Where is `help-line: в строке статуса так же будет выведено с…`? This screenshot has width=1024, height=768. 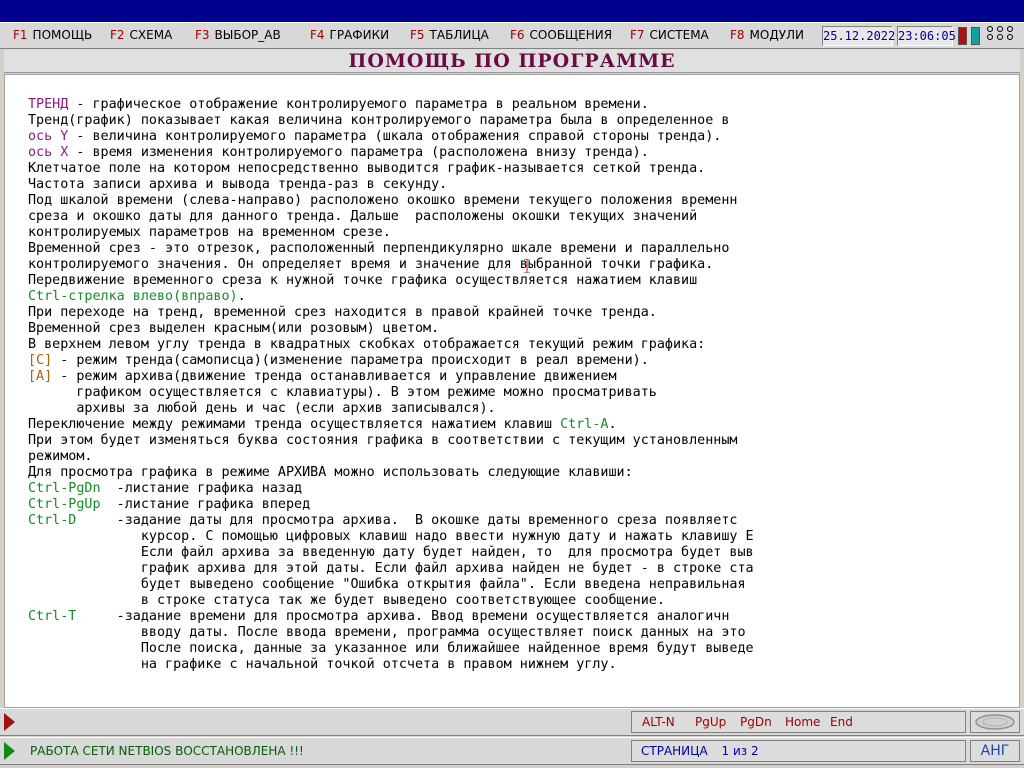
help-line: в строке статуса так же будет выведено с… is located at coordinates (523, 601).